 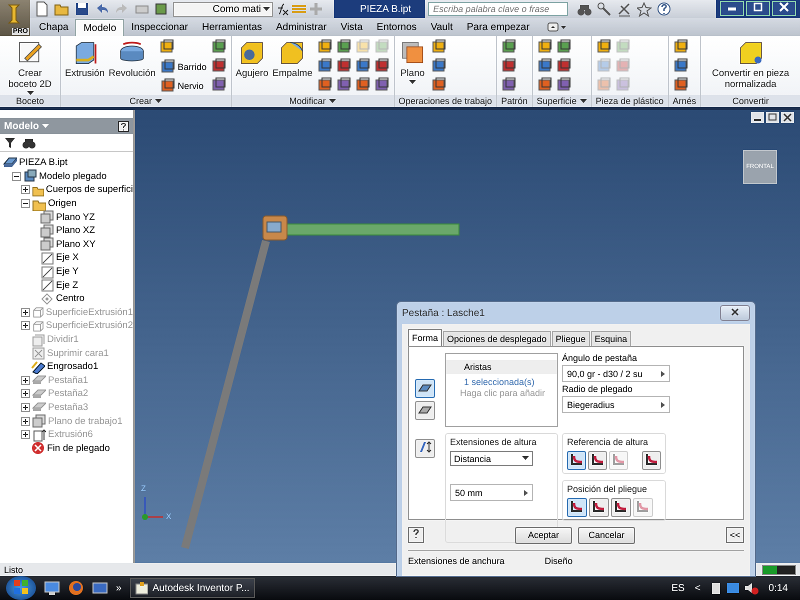 I want to click on ribbon-tab: Vault, so click(x=442, y=27).